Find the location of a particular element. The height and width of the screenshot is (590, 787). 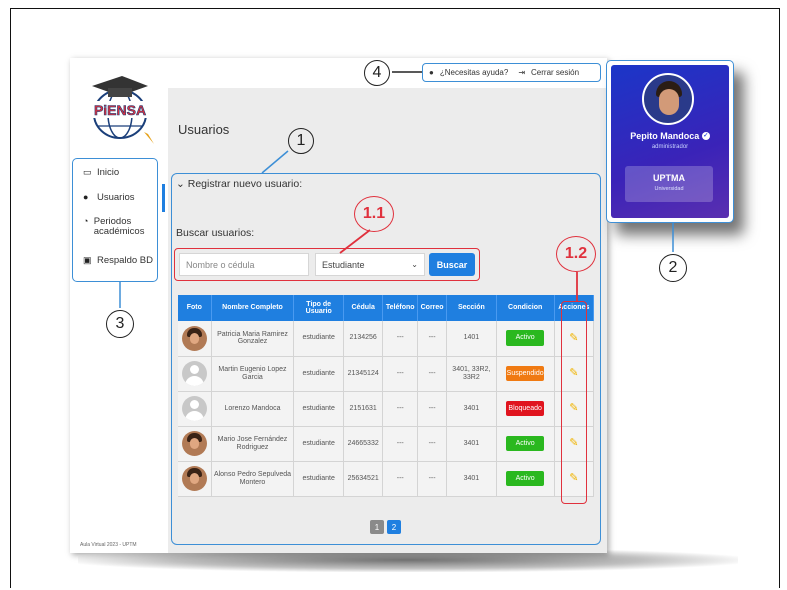

page-button-1: 1 is located at coordinates (377, 527).